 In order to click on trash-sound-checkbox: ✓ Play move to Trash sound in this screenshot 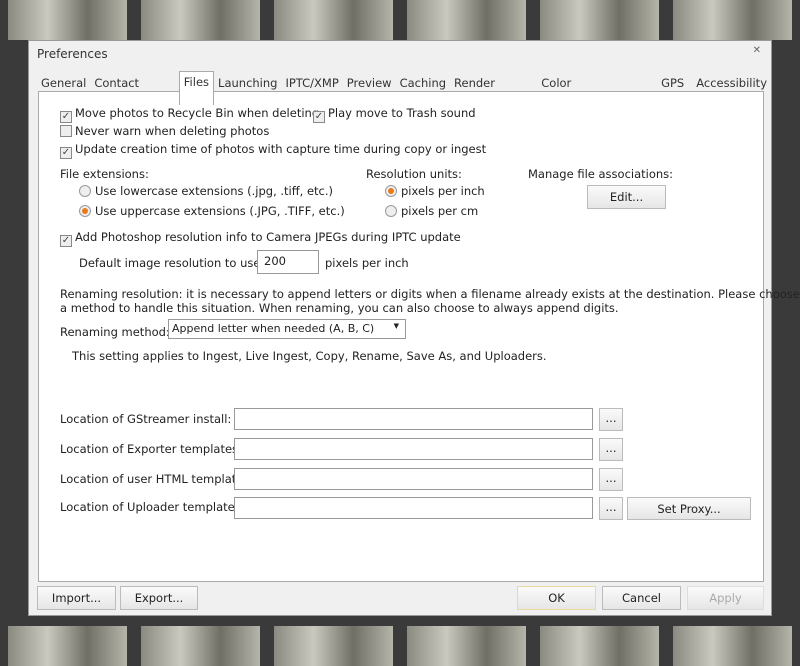, I will do `click(394, 114)`.